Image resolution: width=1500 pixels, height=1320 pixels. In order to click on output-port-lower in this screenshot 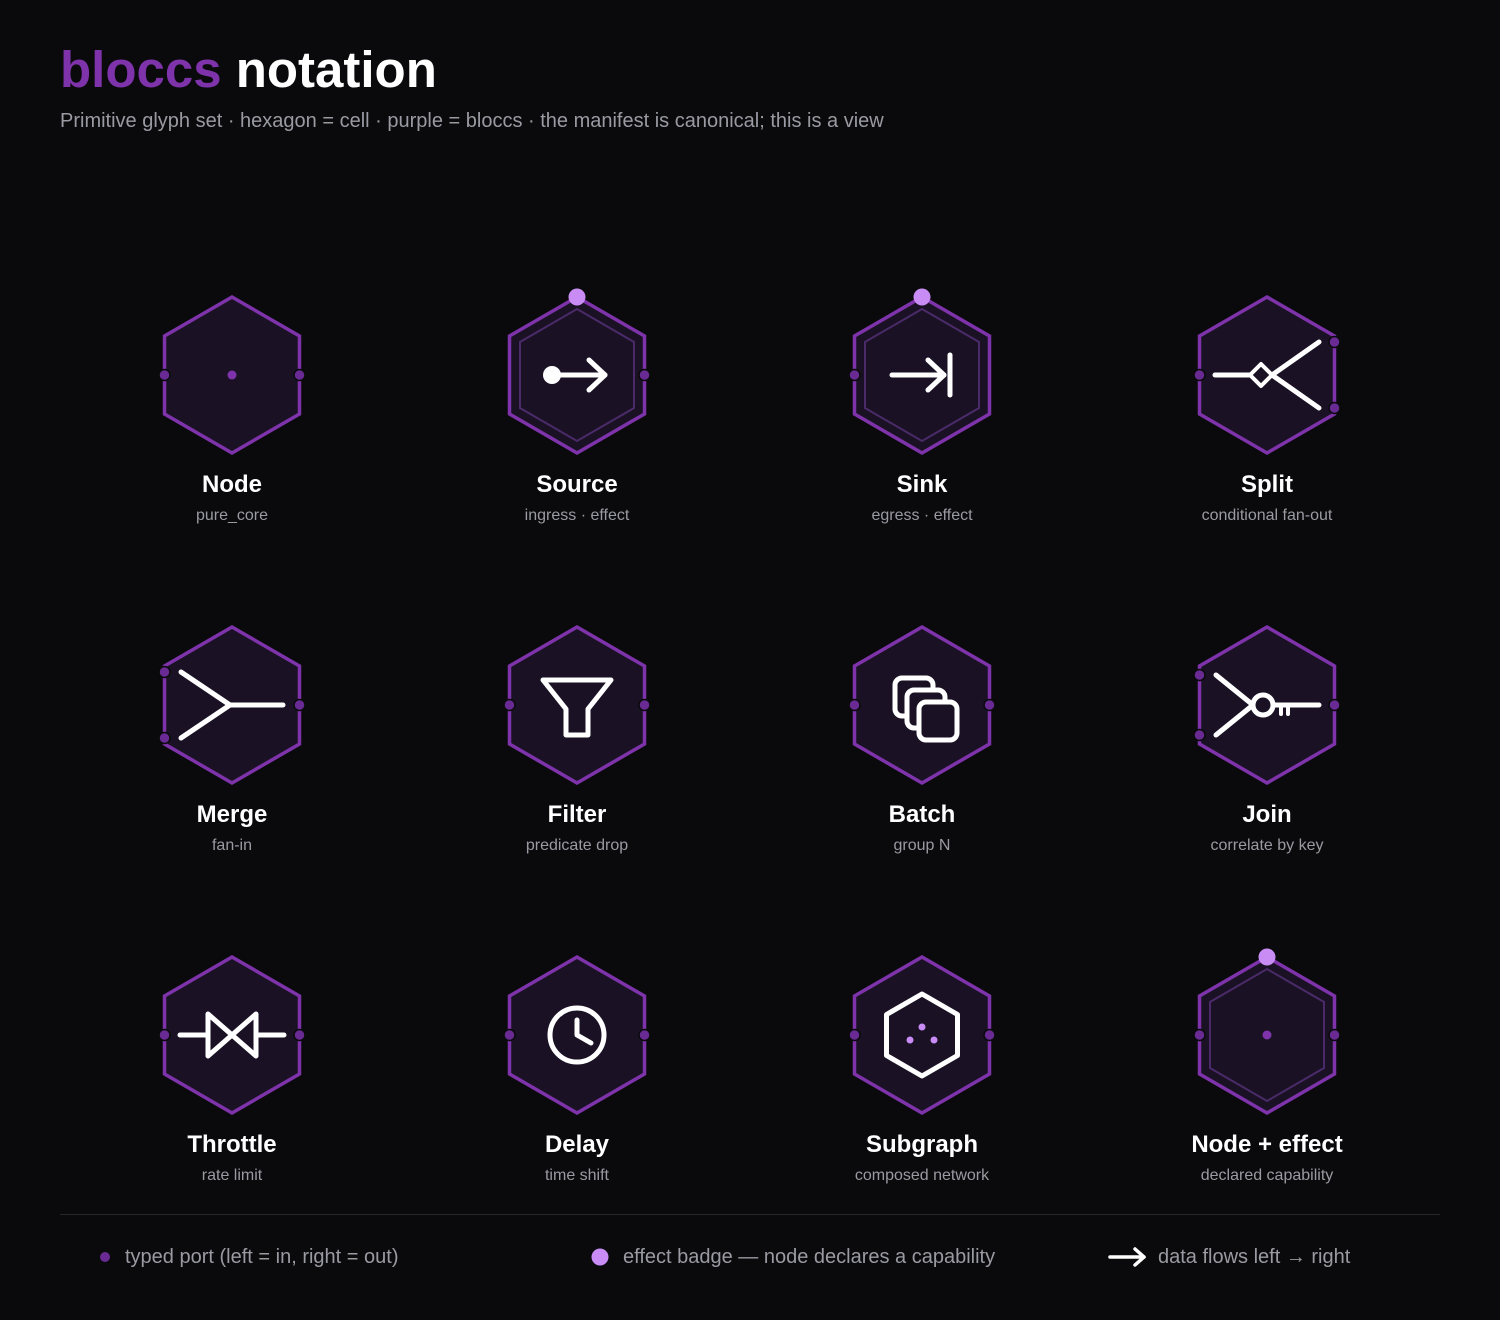, I will do `click(1334, 408)`.